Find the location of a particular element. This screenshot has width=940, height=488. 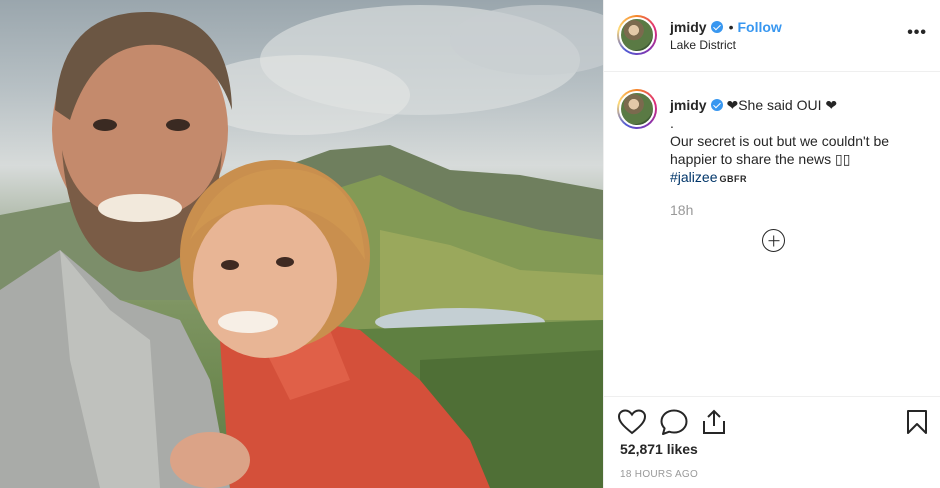

hashtag-link: #jalizee is located at coordinates (693, 177).